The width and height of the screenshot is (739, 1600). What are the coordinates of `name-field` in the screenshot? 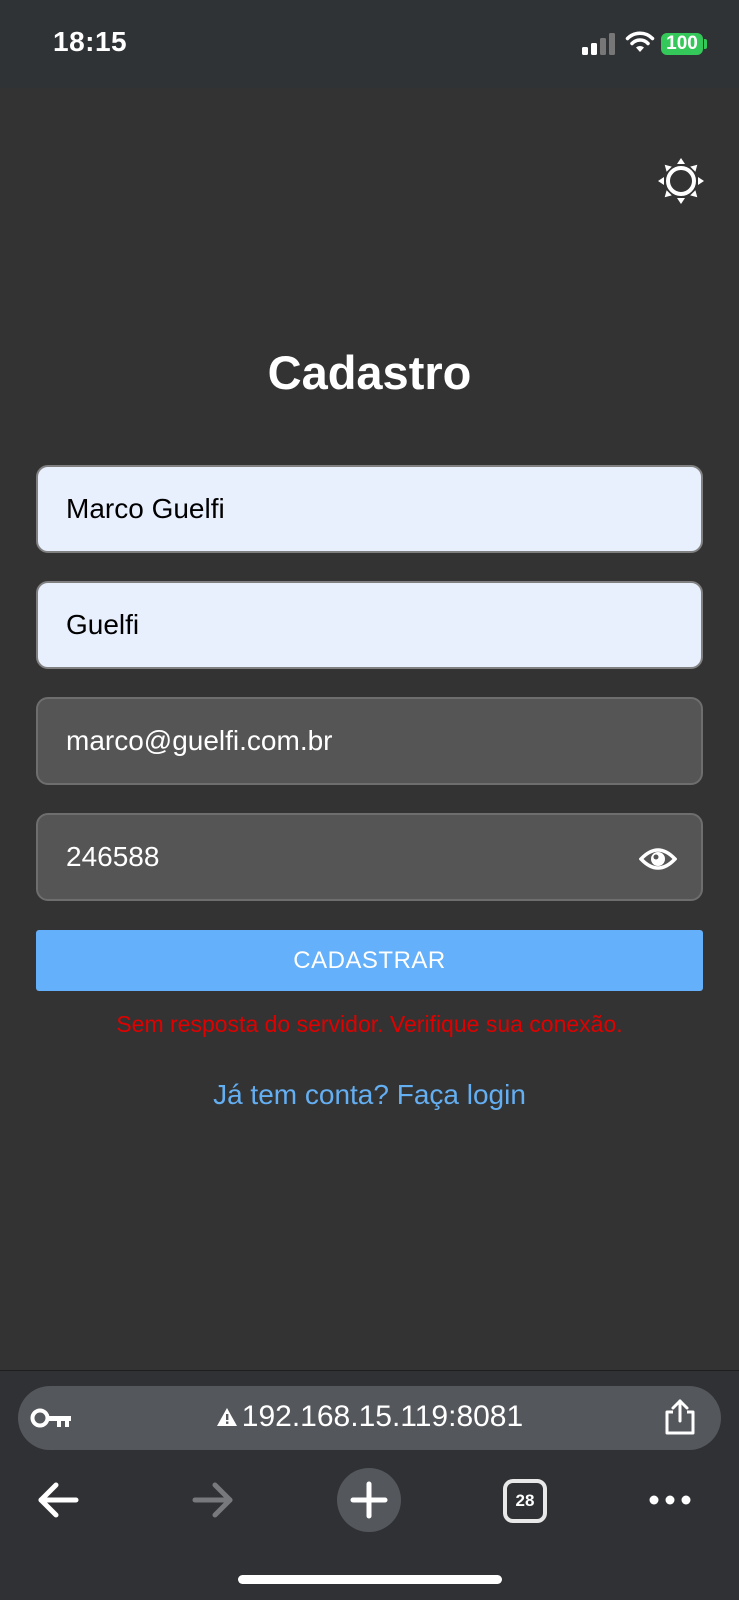 It's located at (369, 509).